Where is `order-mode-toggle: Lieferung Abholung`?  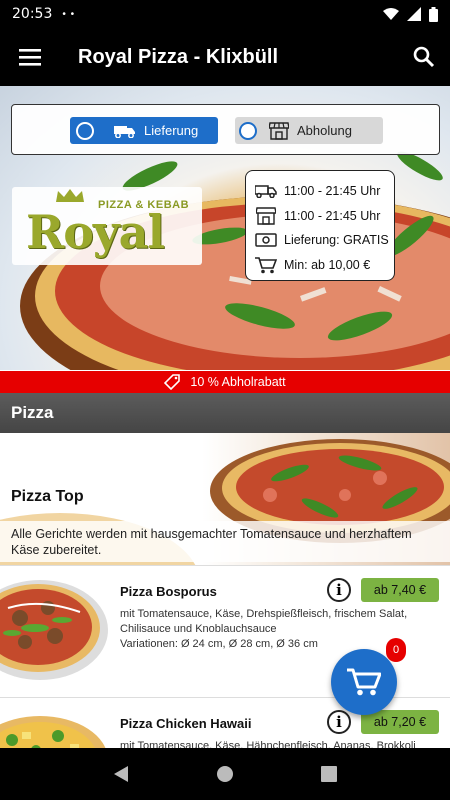
order-mode-toggle: Lieferung Abholung is located at coordinates (225, 129).